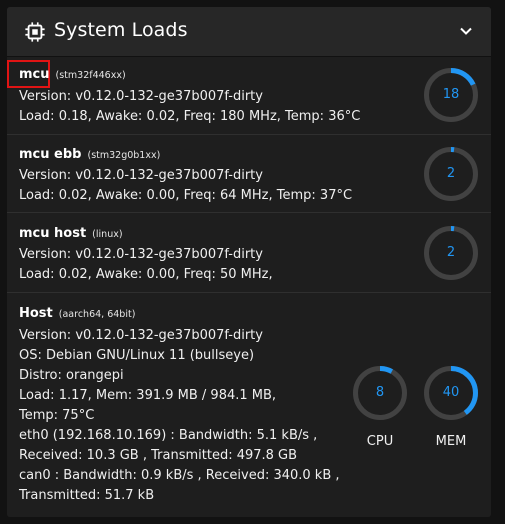  What do you see at coordinates (148, 395) in the screenshot?
I see `host-load: Load: 1.17, Mem: 391.9 MB / 984.1 MB,` at bounding box center [148, 395].